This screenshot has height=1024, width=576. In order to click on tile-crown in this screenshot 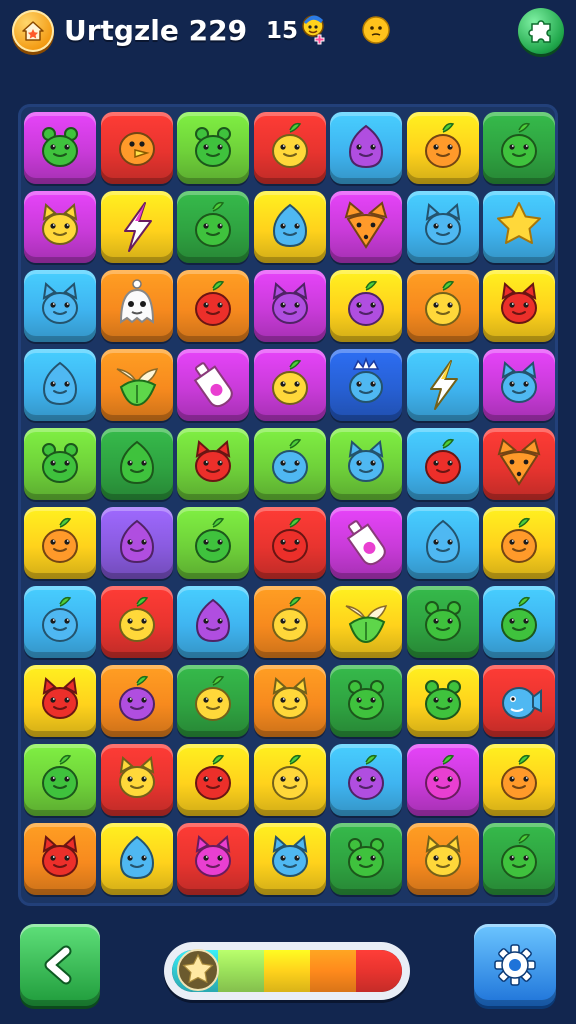, I will do `click(366, 385)`.